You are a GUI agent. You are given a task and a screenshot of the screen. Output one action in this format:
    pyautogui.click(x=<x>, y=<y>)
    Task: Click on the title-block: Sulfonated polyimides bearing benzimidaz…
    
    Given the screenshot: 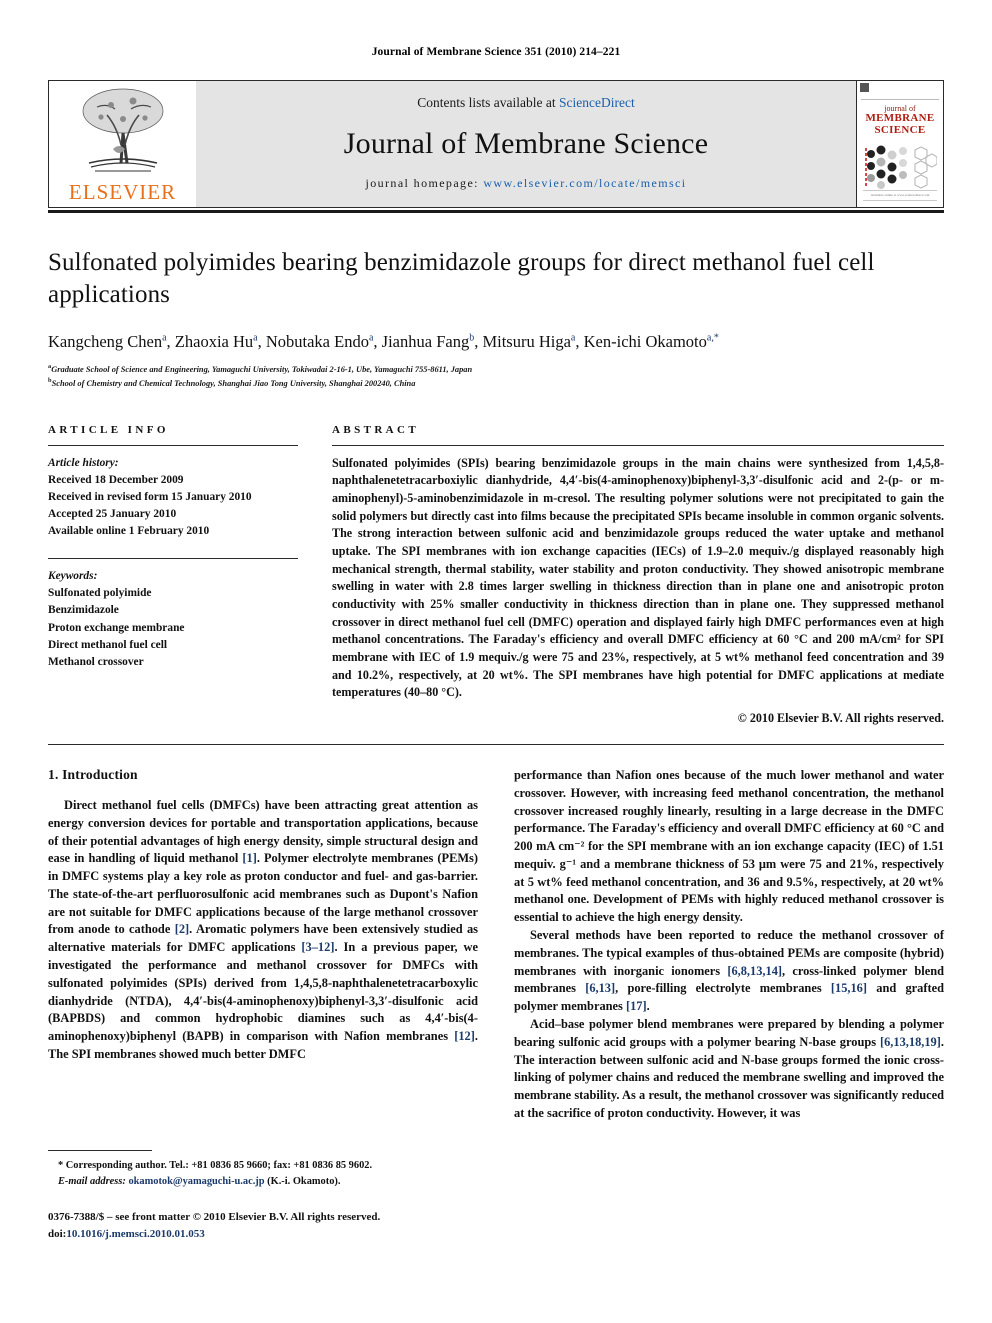 What is the action you would take?
    pyautogui.click(x=496, y=318)
    